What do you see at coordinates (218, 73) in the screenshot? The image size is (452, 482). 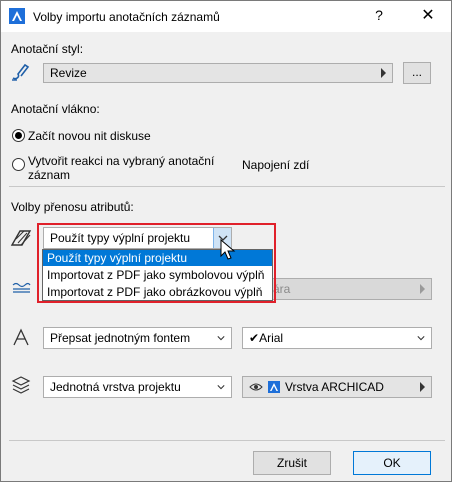 I see `annotation-style-select: Revize` at bounding box center [218, 73].